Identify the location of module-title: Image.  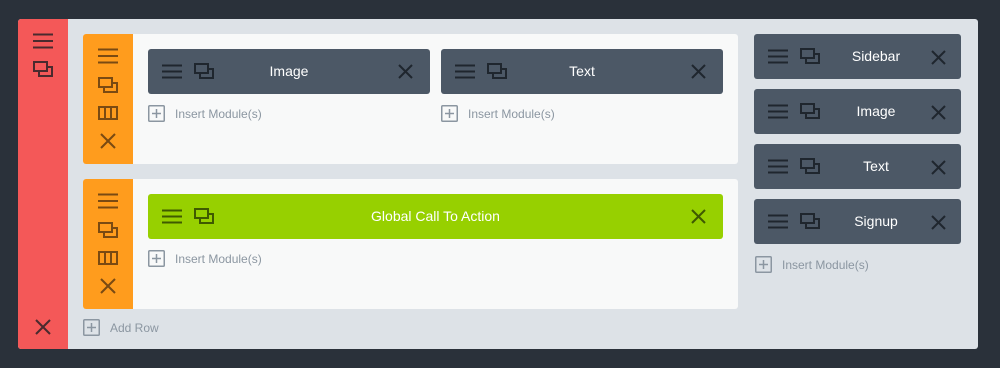
(289, 71).